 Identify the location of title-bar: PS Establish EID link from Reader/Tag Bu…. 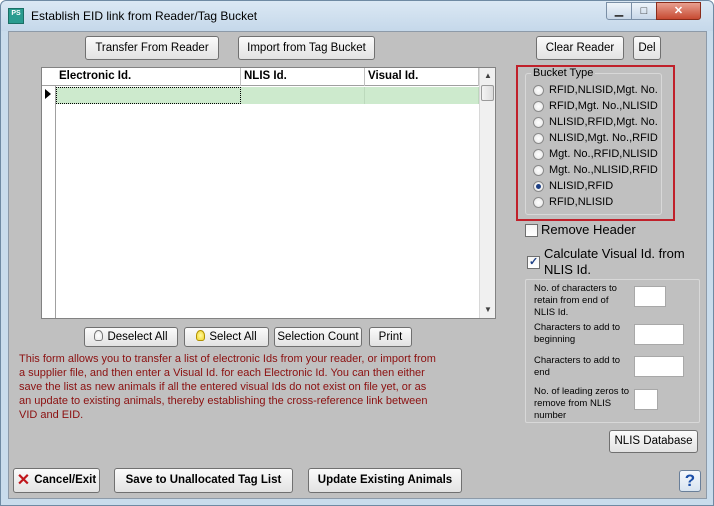
(357, 16).